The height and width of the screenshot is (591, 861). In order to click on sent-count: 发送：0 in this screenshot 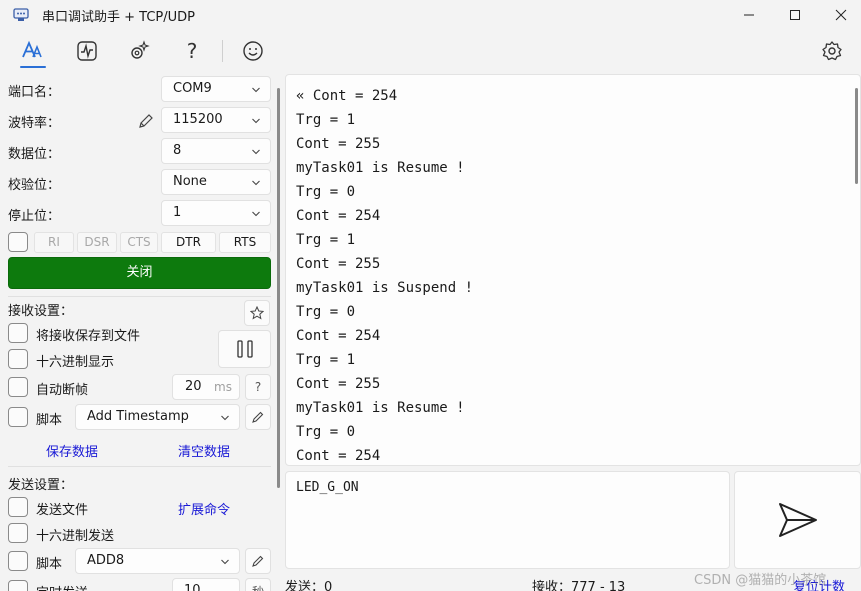, I will do `click(309, 585)`.